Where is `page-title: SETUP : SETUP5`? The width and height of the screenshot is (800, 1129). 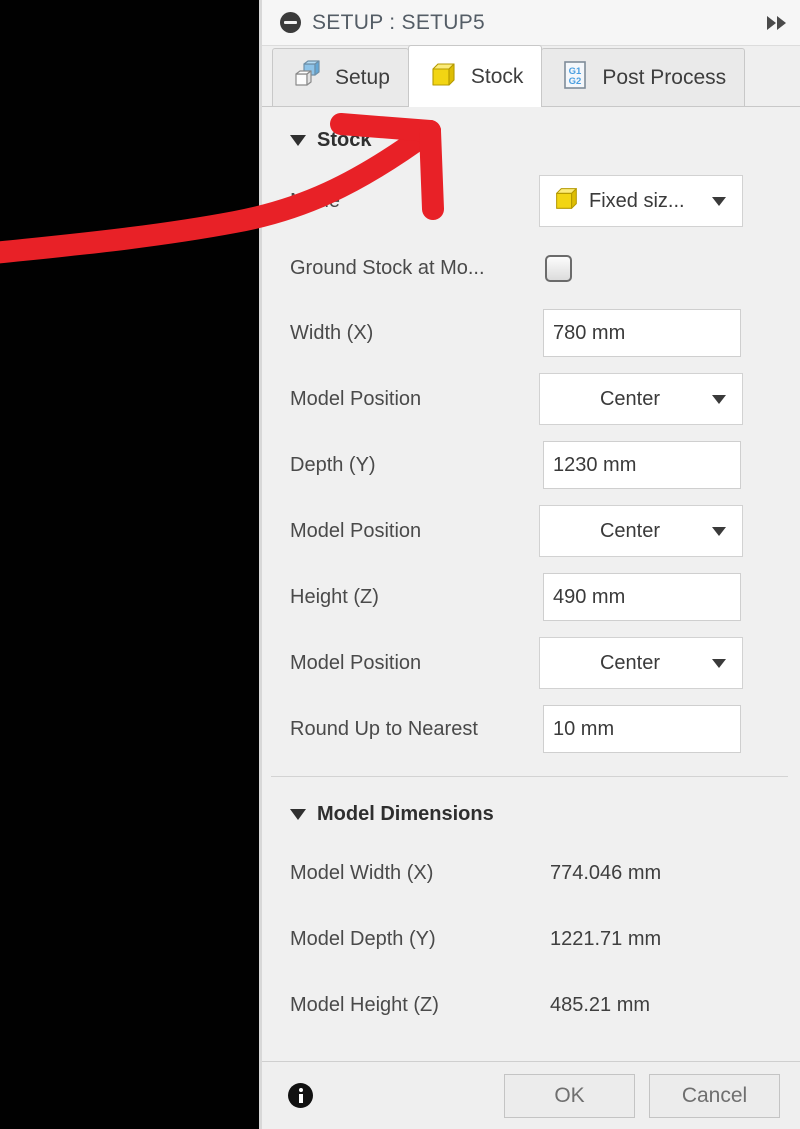 page-title: SETUP : SETUP5 is located at coordinates (399, 22).